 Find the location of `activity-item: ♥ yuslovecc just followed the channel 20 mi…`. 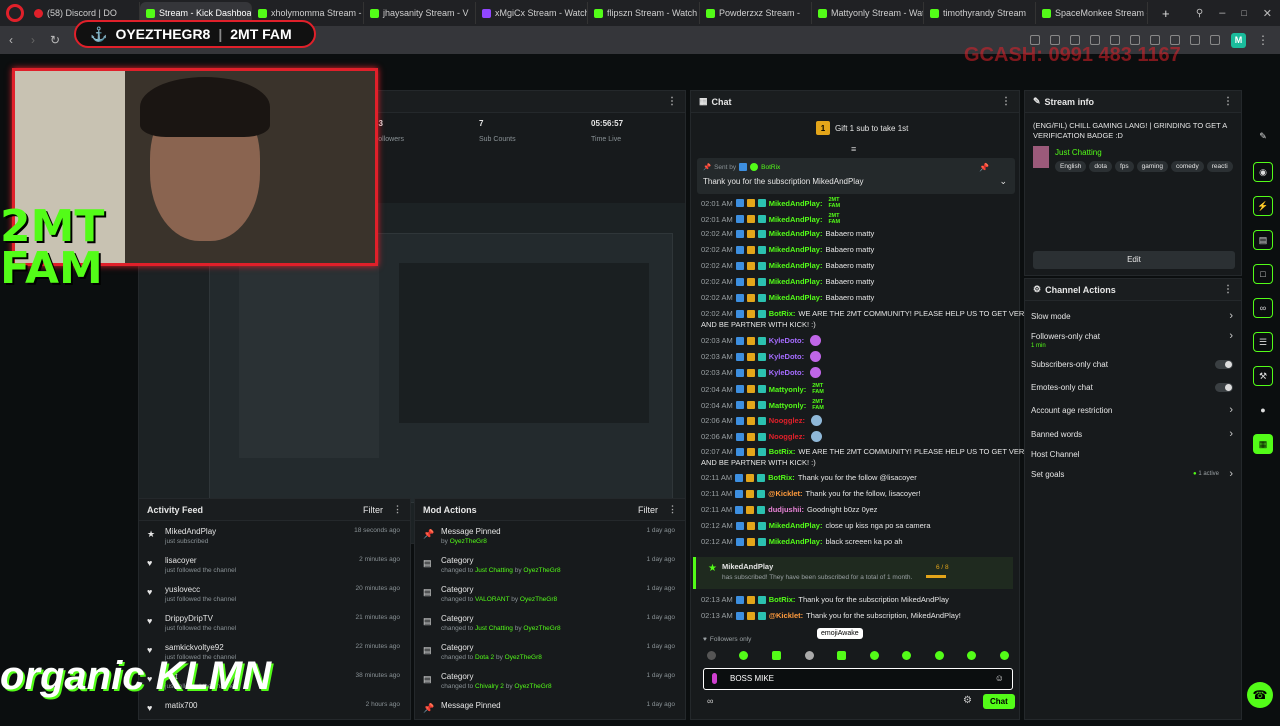

activity-item: ♥ yuslovecc just followed the channel 20 mi… is located at coordinates (274, 595).